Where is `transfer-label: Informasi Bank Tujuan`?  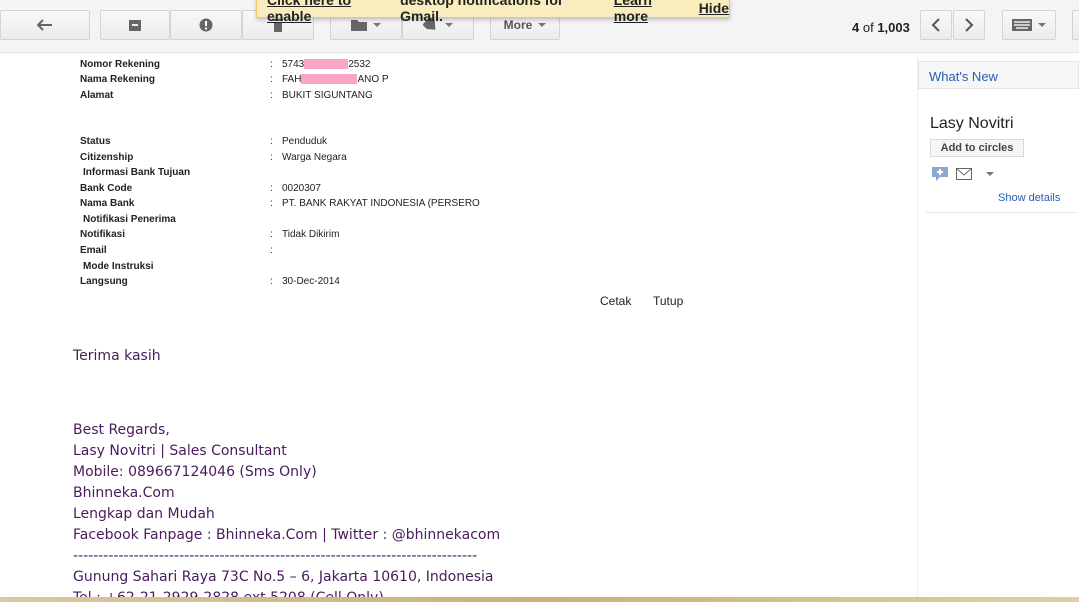
transfer-label: Informasi Bank Tujuan is located at coordinates (137, 172).